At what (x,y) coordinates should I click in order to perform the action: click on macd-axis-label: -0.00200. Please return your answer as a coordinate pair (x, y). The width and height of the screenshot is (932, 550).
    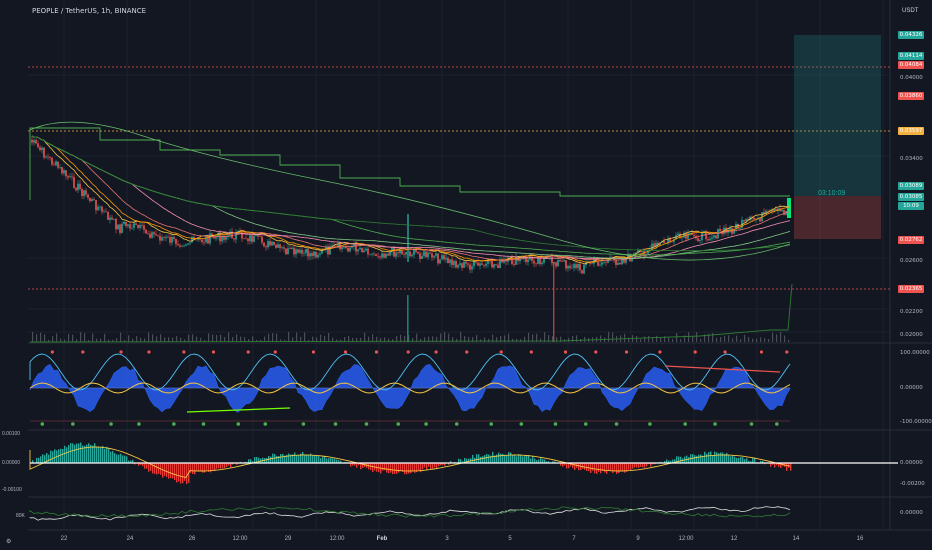
    Looking at the image, I should click on (912, 484).